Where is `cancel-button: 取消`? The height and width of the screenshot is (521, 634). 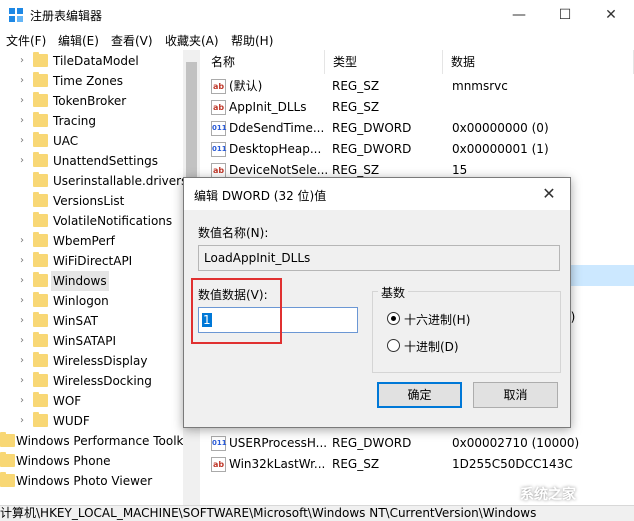 cancel-button: 取消 is located at coordinates (515, 395).